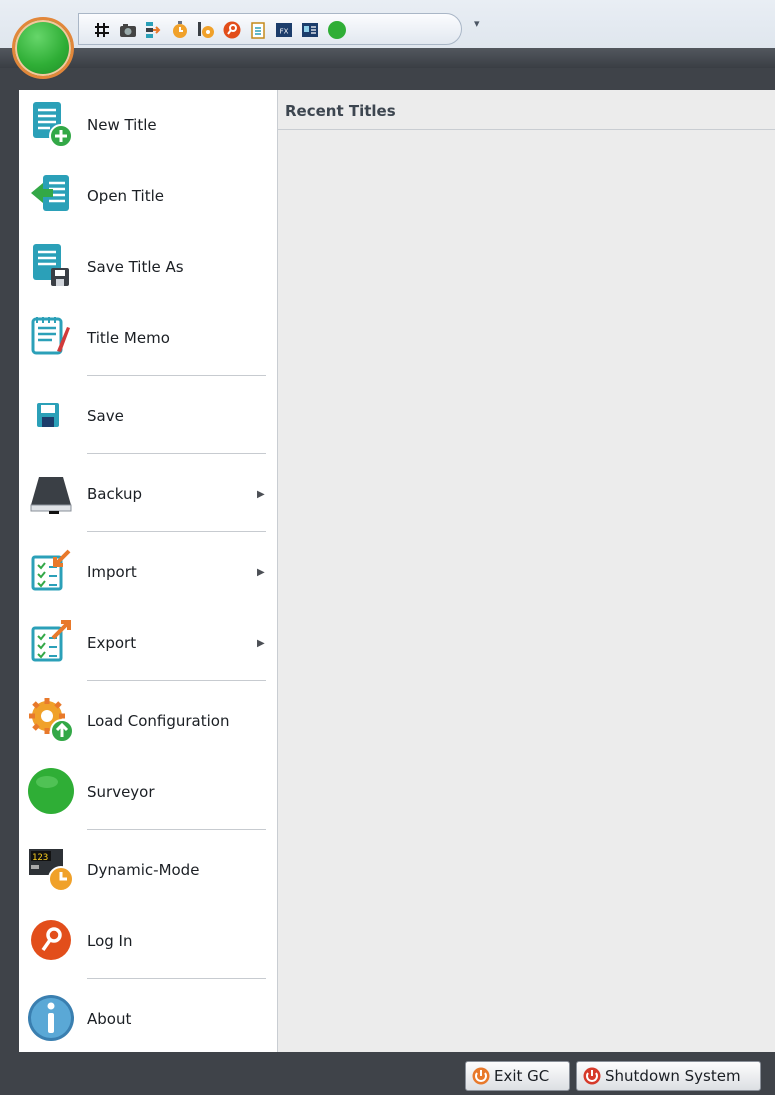  I want to click on menu-item-export: Export ▶, so click(148, 643).